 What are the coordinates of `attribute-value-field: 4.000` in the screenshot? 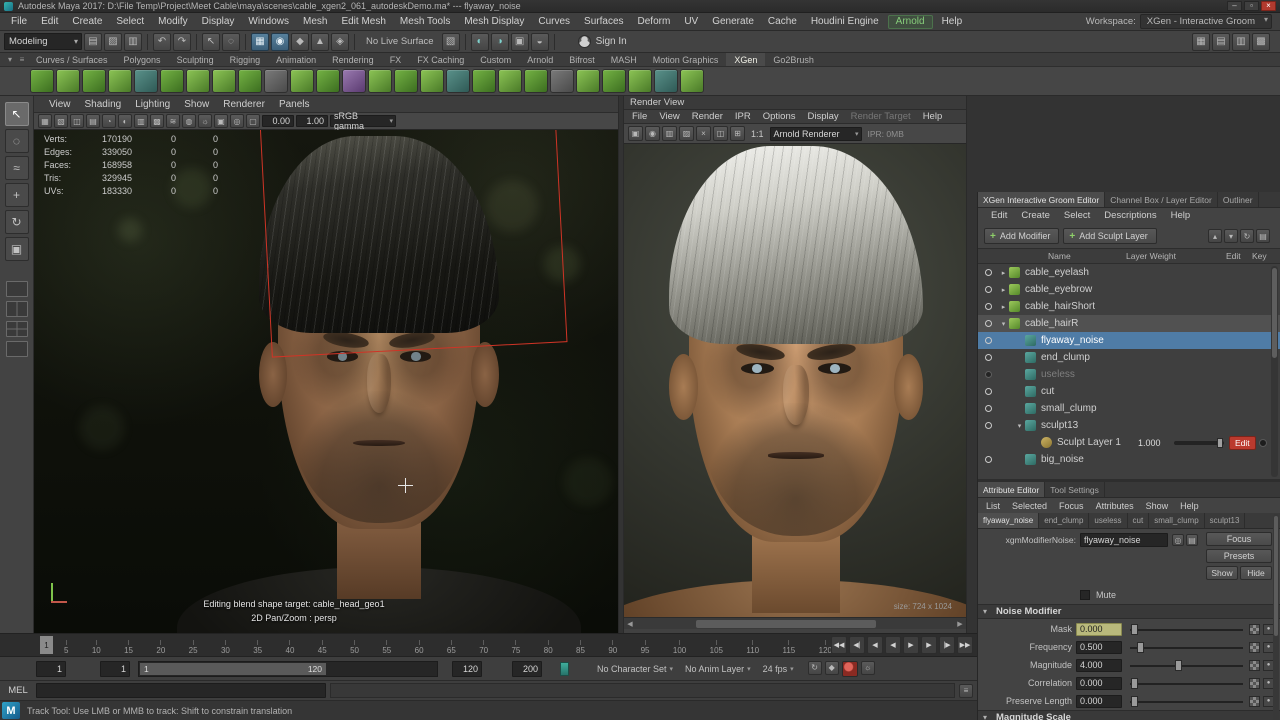 It's located at (1099, 665).